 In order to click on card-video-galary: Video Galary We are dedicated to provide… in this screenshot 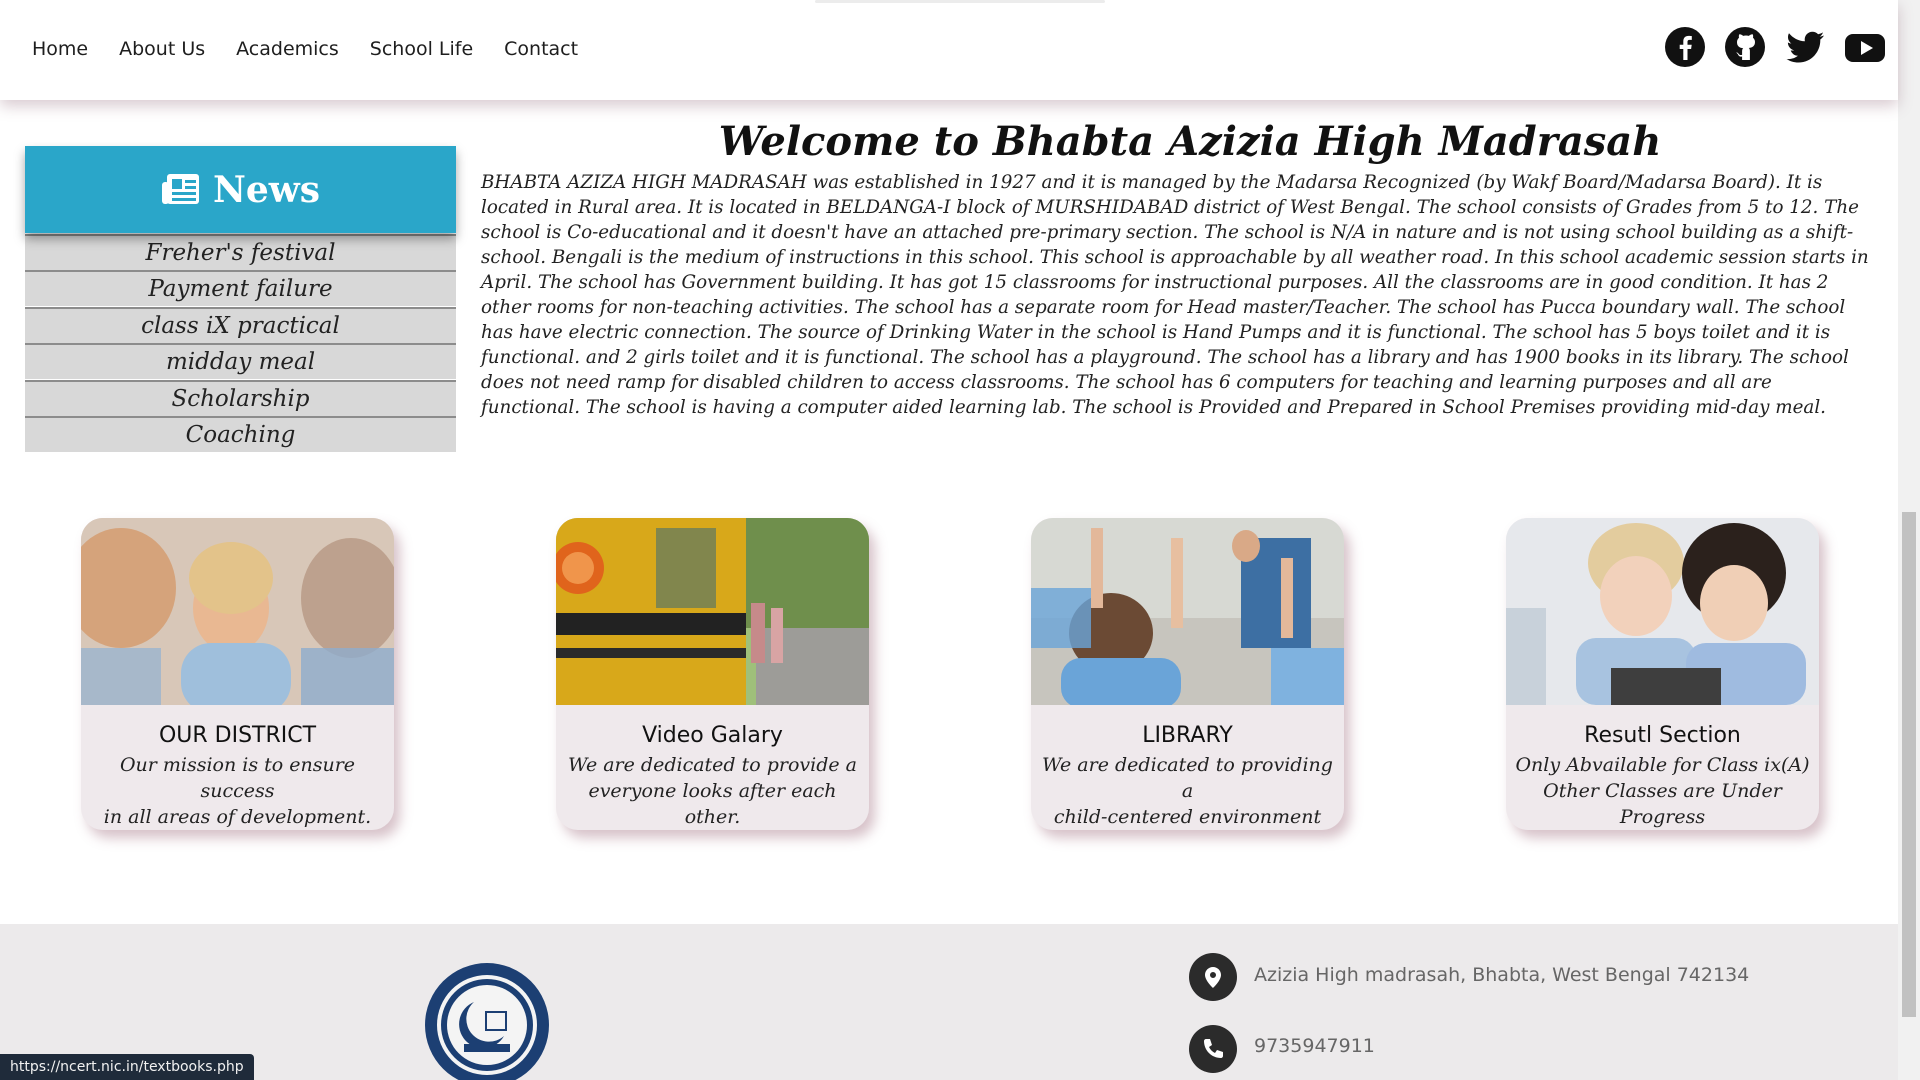, I will do `click(712, 674)`.